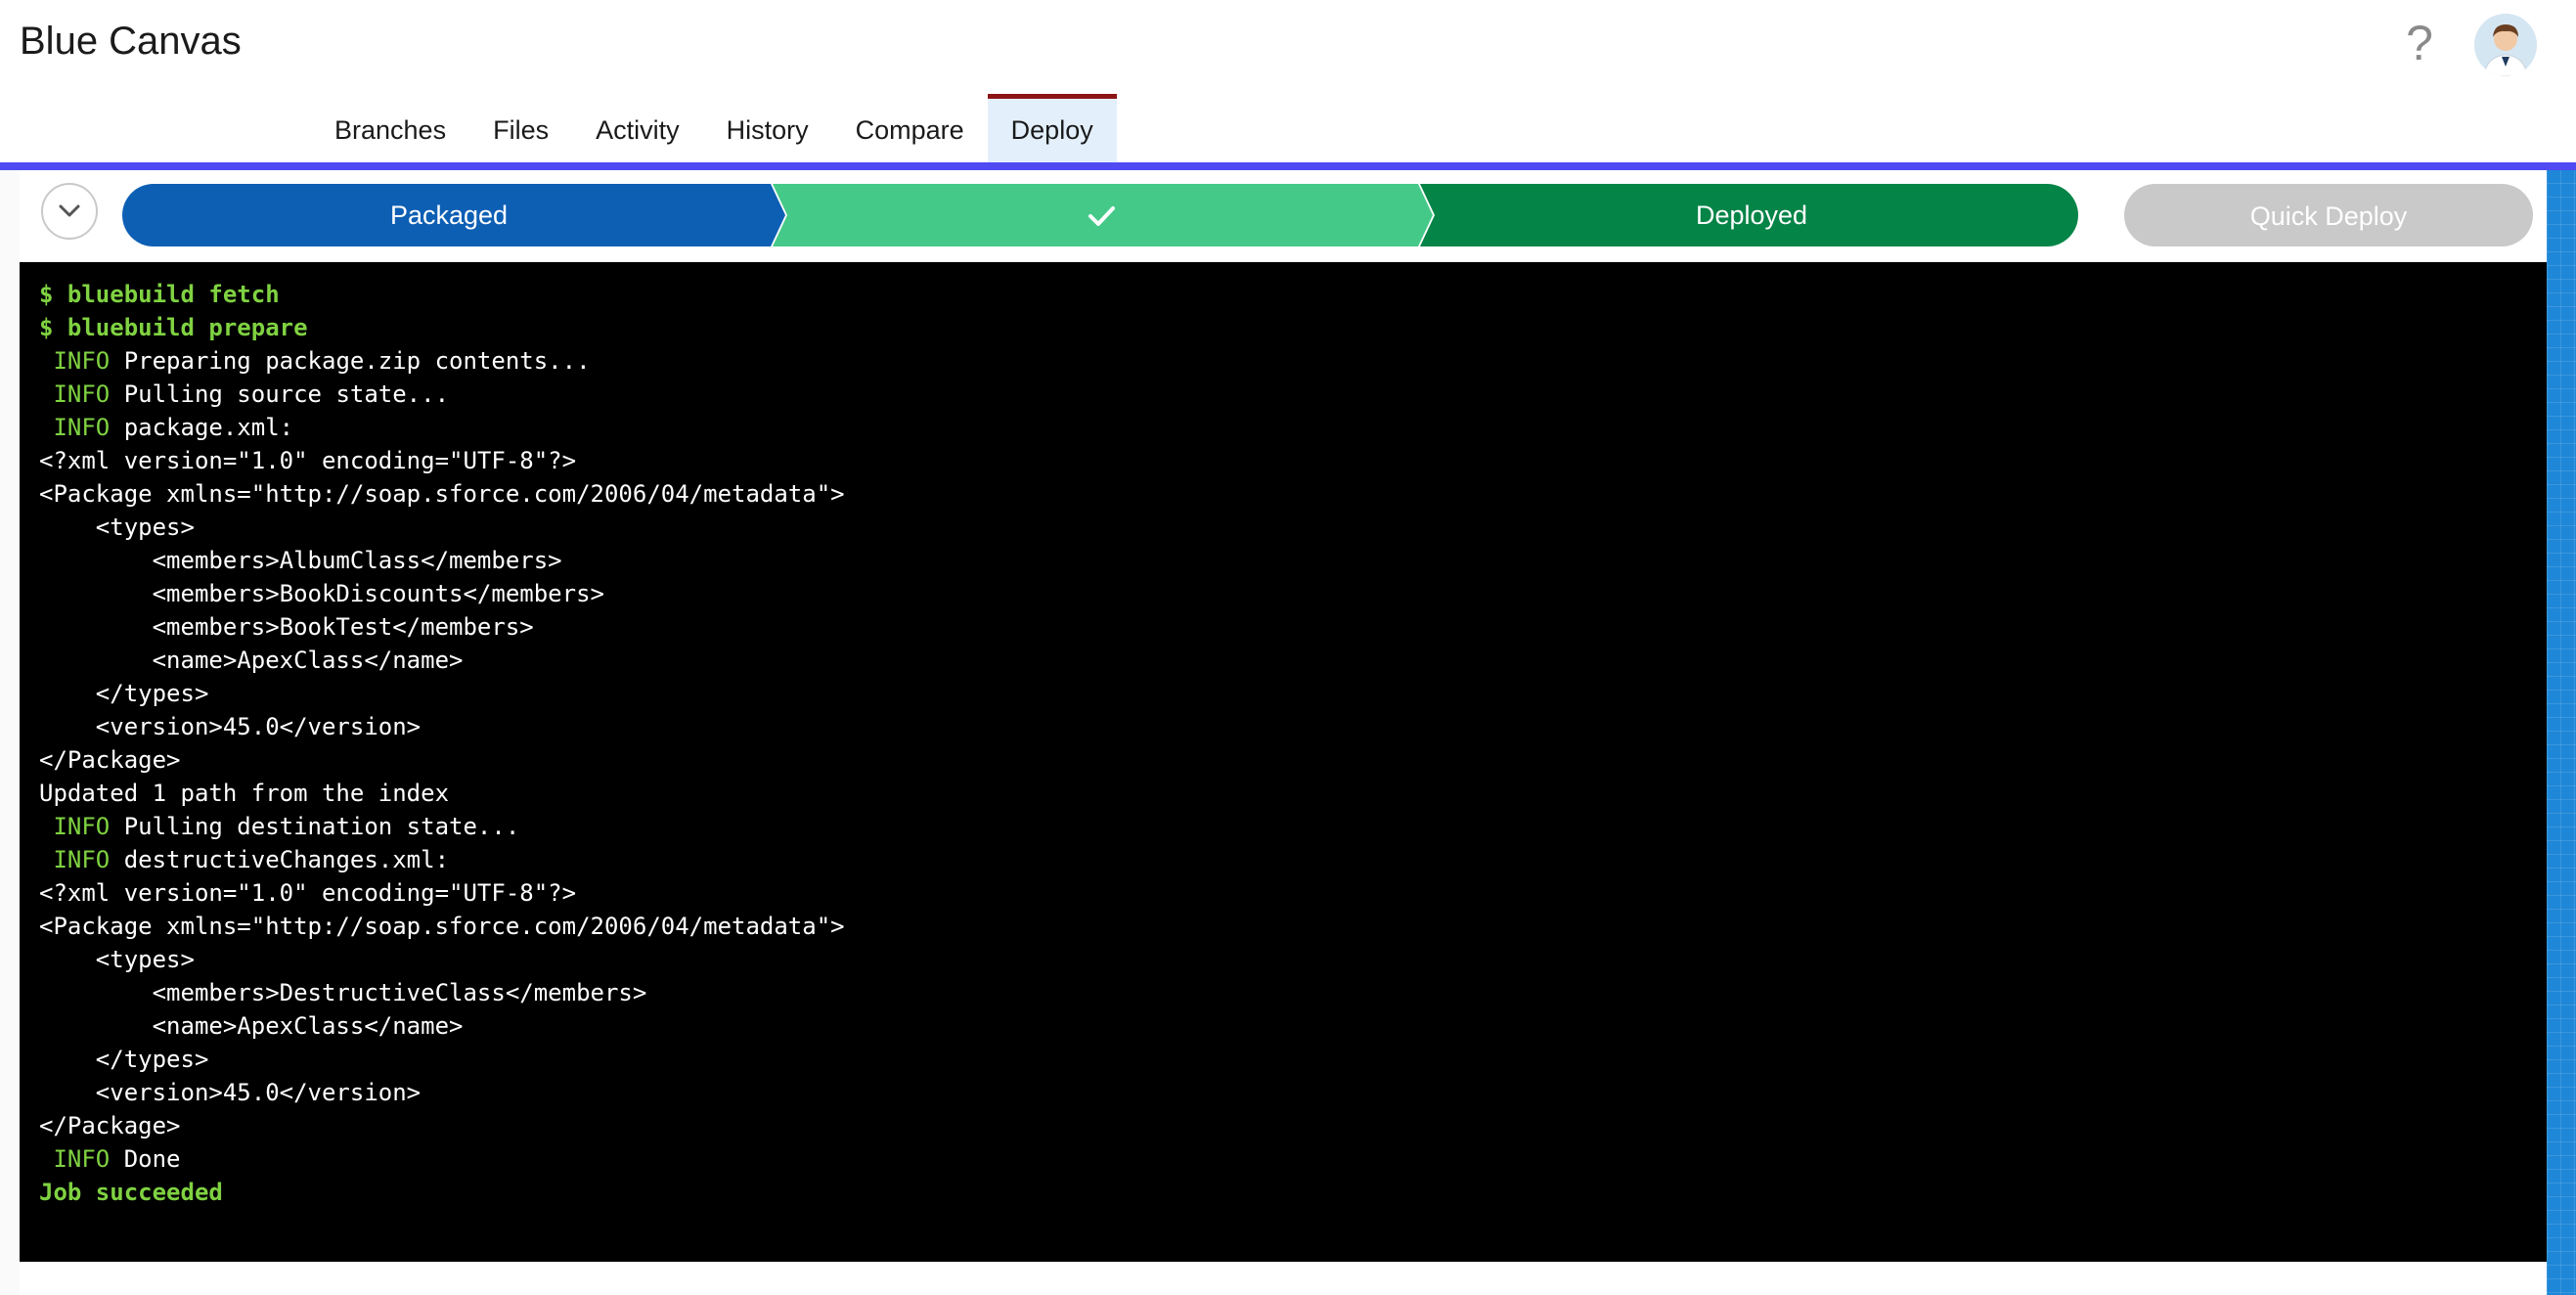 The image size is (2576, 1295). I want to click on user-avatar-icon, so click(2505, 45).